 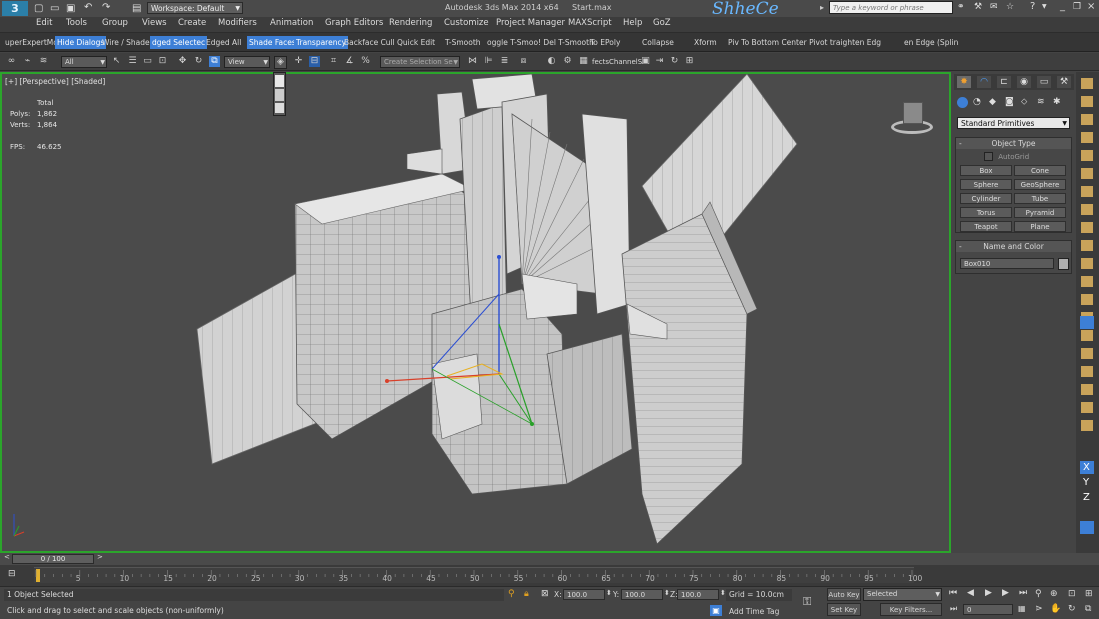 What do you see at coordinates (1023, 593) in the screenshot?
I see `go-to-end-icon: ⏭` at bounding box center [1023, 593].